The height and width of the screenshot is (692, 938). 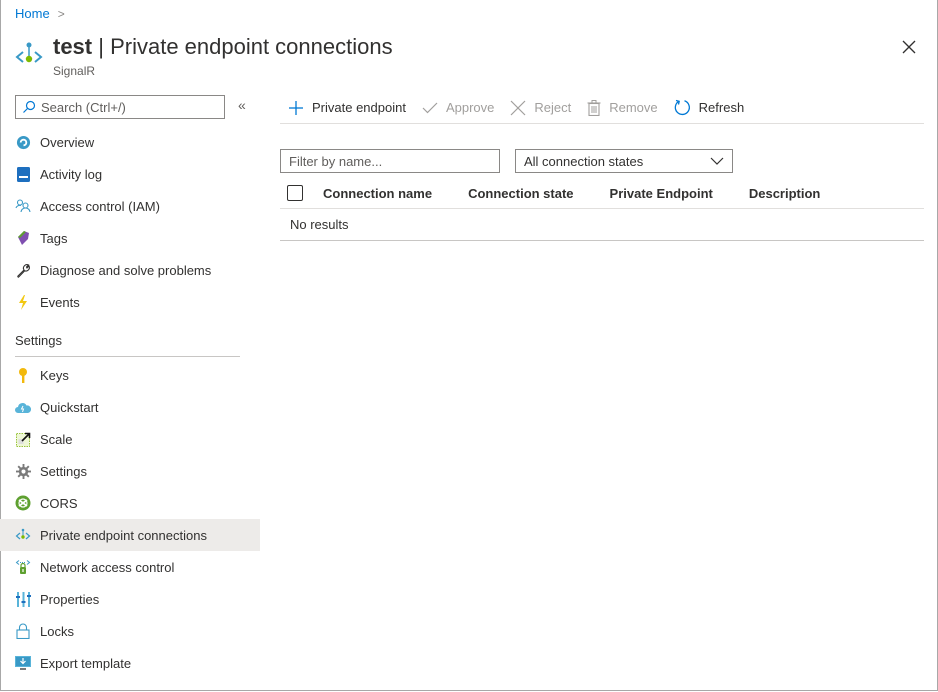 I want to click on sidebar-search-input, so click(x=126, y=107).